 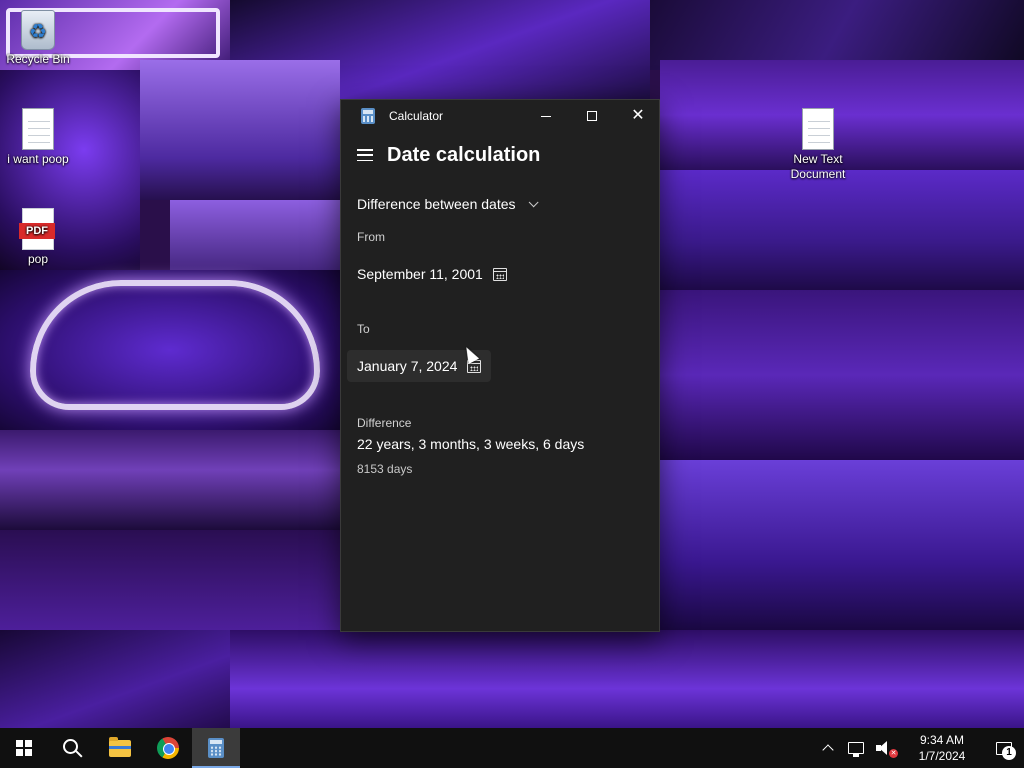 What do you see at coordinates (38, 159) in the screenshot?
I see `desktop-icon-label: i want poop` at bounding box center [38, 159].